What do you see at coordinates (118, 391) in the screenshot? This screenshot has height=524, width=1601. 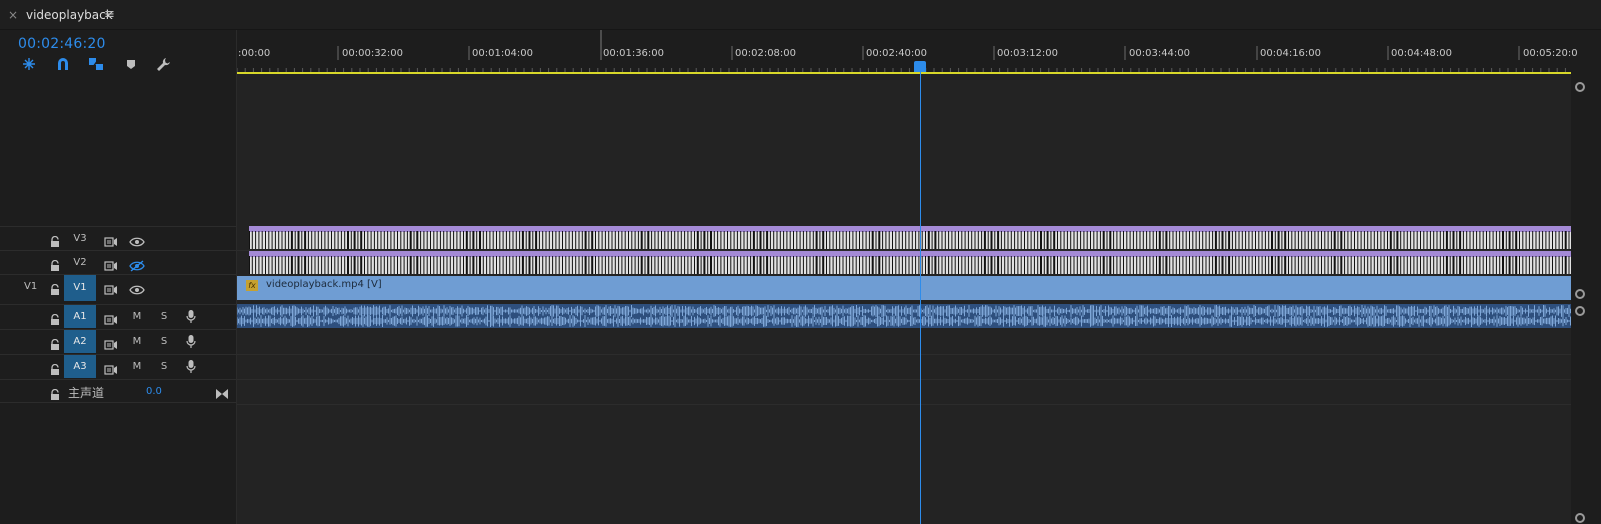 I see `track-header-master: 主声道 0.0` at bounding box center [118, 391].